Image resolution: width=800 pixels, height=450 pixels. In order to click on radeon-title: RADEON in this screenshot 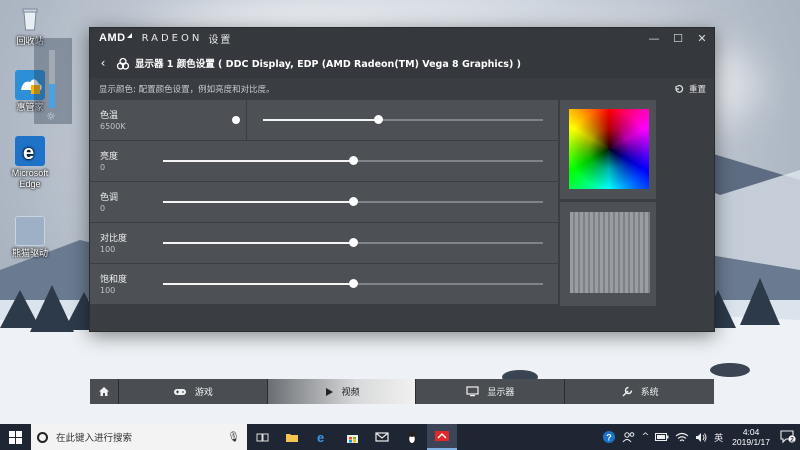, I will do `click(172, 38)`.